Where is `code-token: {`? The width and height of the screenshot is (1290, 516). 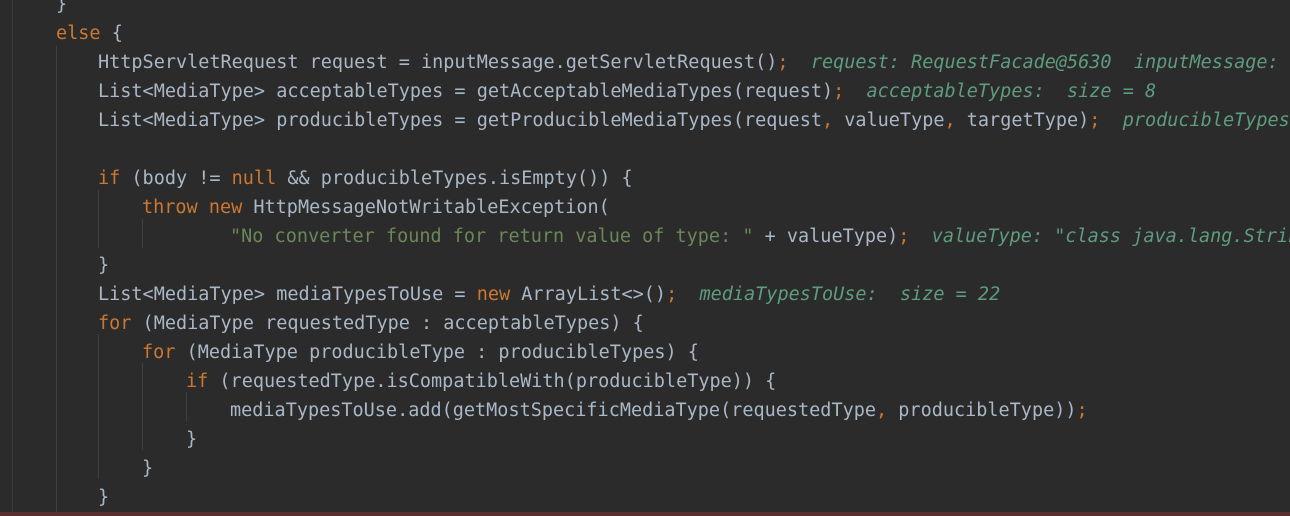 code-token: { is located at coordinates (111, 33).